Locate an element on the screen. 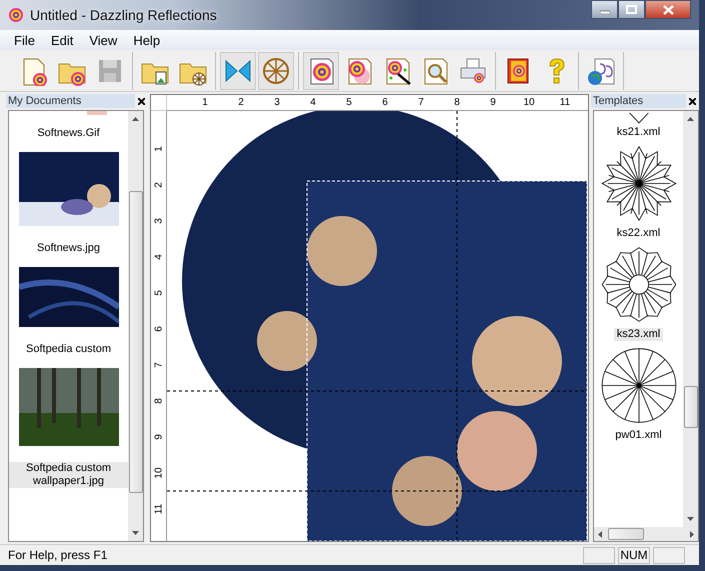  close-button is located at coordinates (668, 9).